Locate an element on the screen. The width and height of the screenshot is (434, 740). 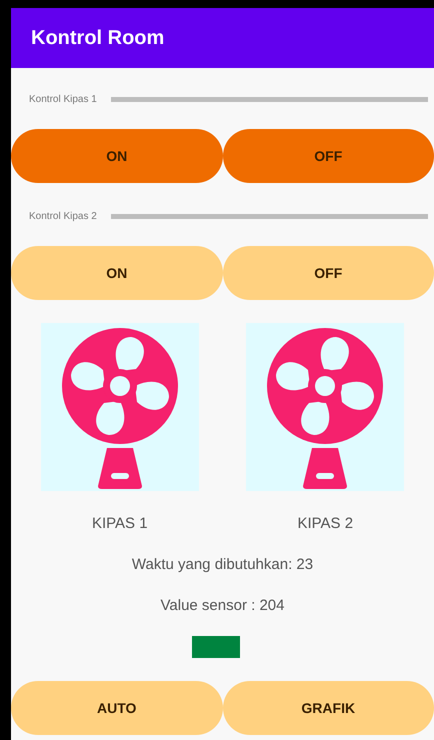
fan-label: KIPAS 1 is located at coordinates (120, 523).